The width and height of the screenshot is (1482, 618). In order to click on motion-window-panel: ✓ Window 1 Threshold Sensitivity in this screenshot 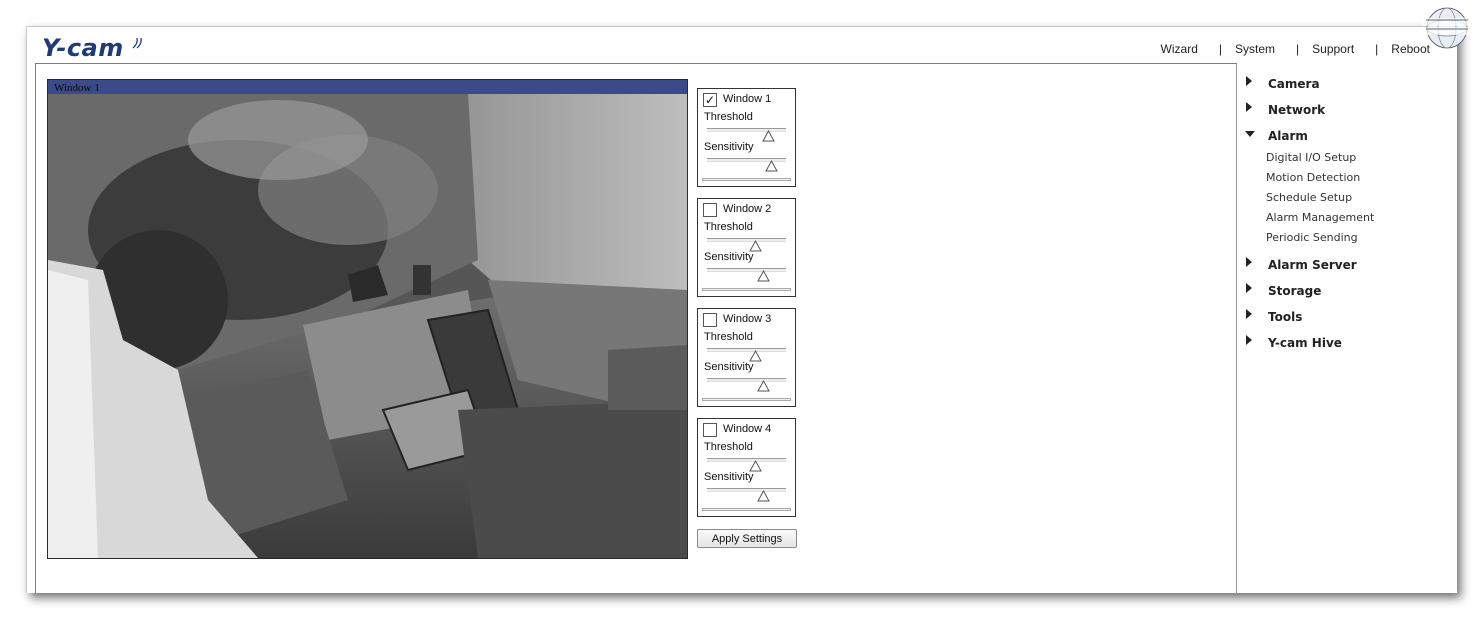, I will do `click(746, 137)`.